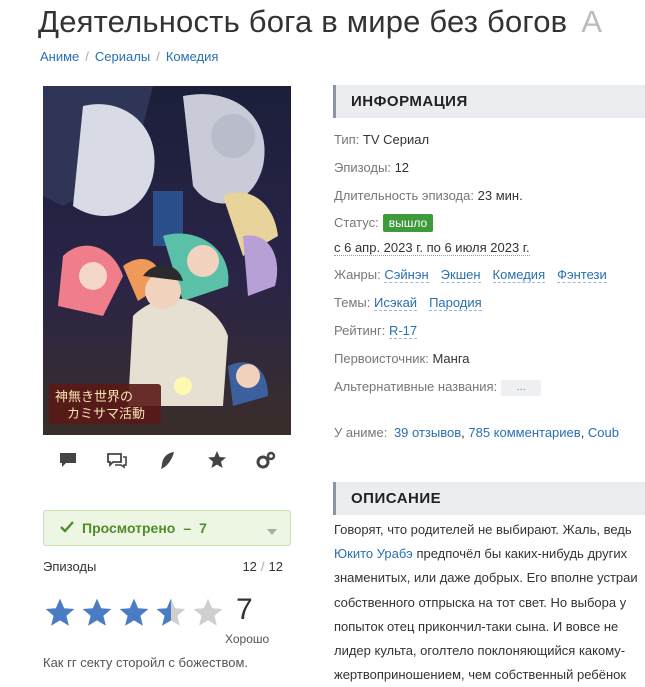 The width and height of the screenshot is (645, 687). Describe the element at coordinates (275, 566) in the screenshot. I see `episodes-total: 12` at that location.